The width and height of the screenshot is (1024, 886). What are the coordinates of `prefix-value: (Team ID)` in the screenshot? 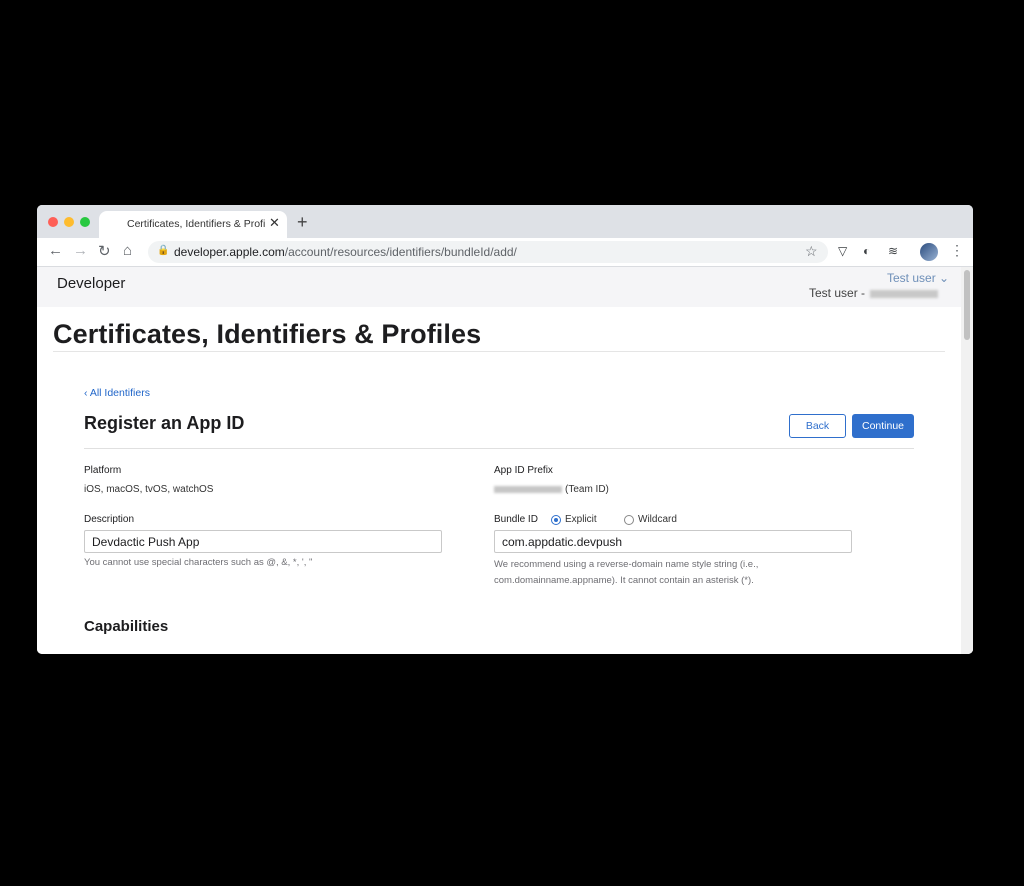 It's located at (551, 489).